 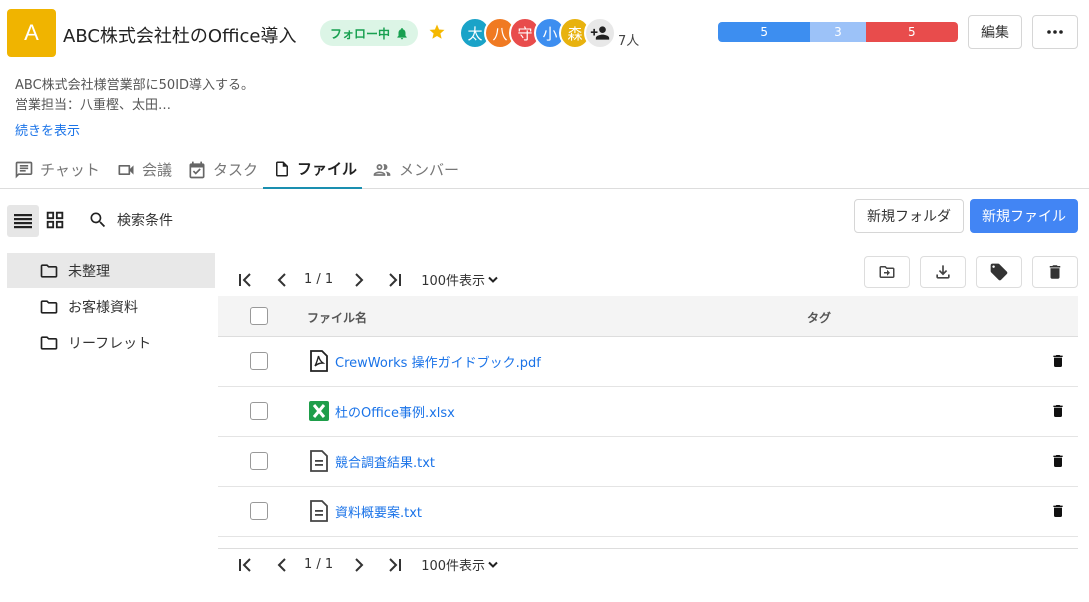 What do you see at coordinates (24, 170) in the screenshot?
I see `chat-icon` at bounding box center [24, 170].